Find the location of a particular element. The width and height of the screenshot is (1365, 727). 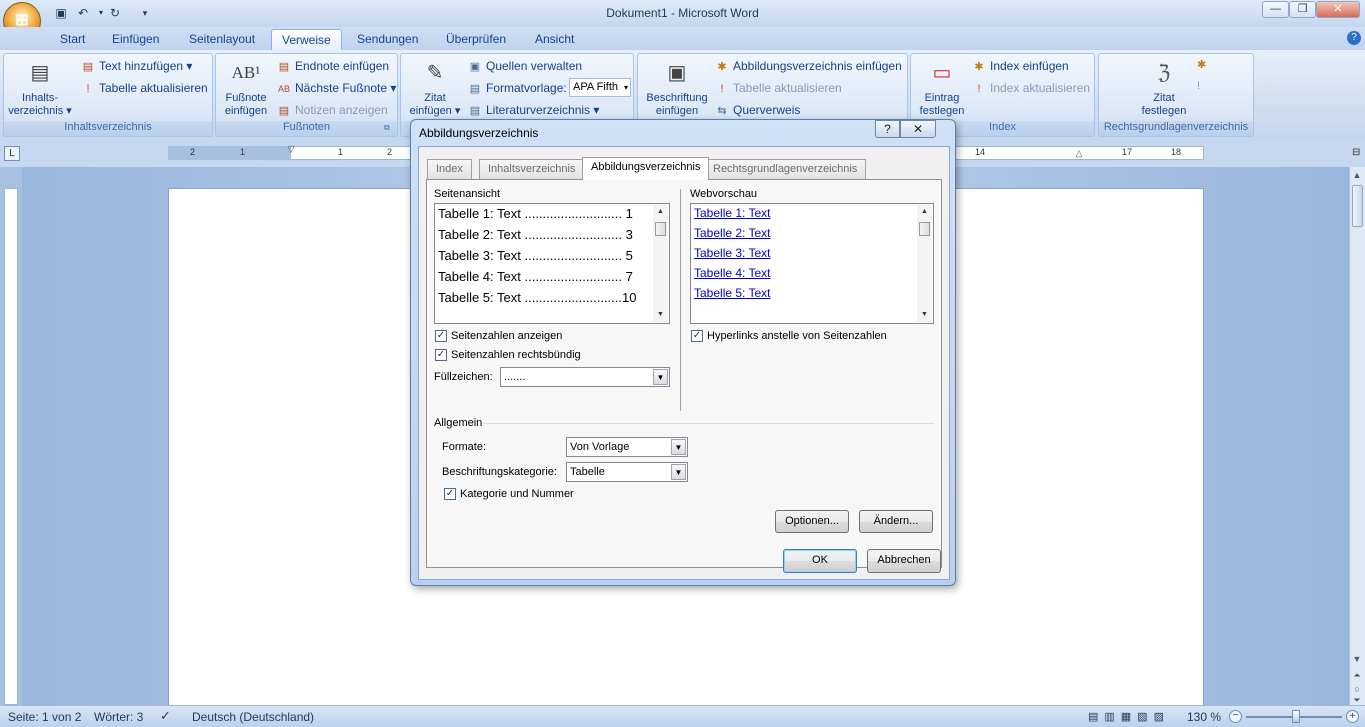

maximize-button: ❐ is located at coordinates (1302, 9).